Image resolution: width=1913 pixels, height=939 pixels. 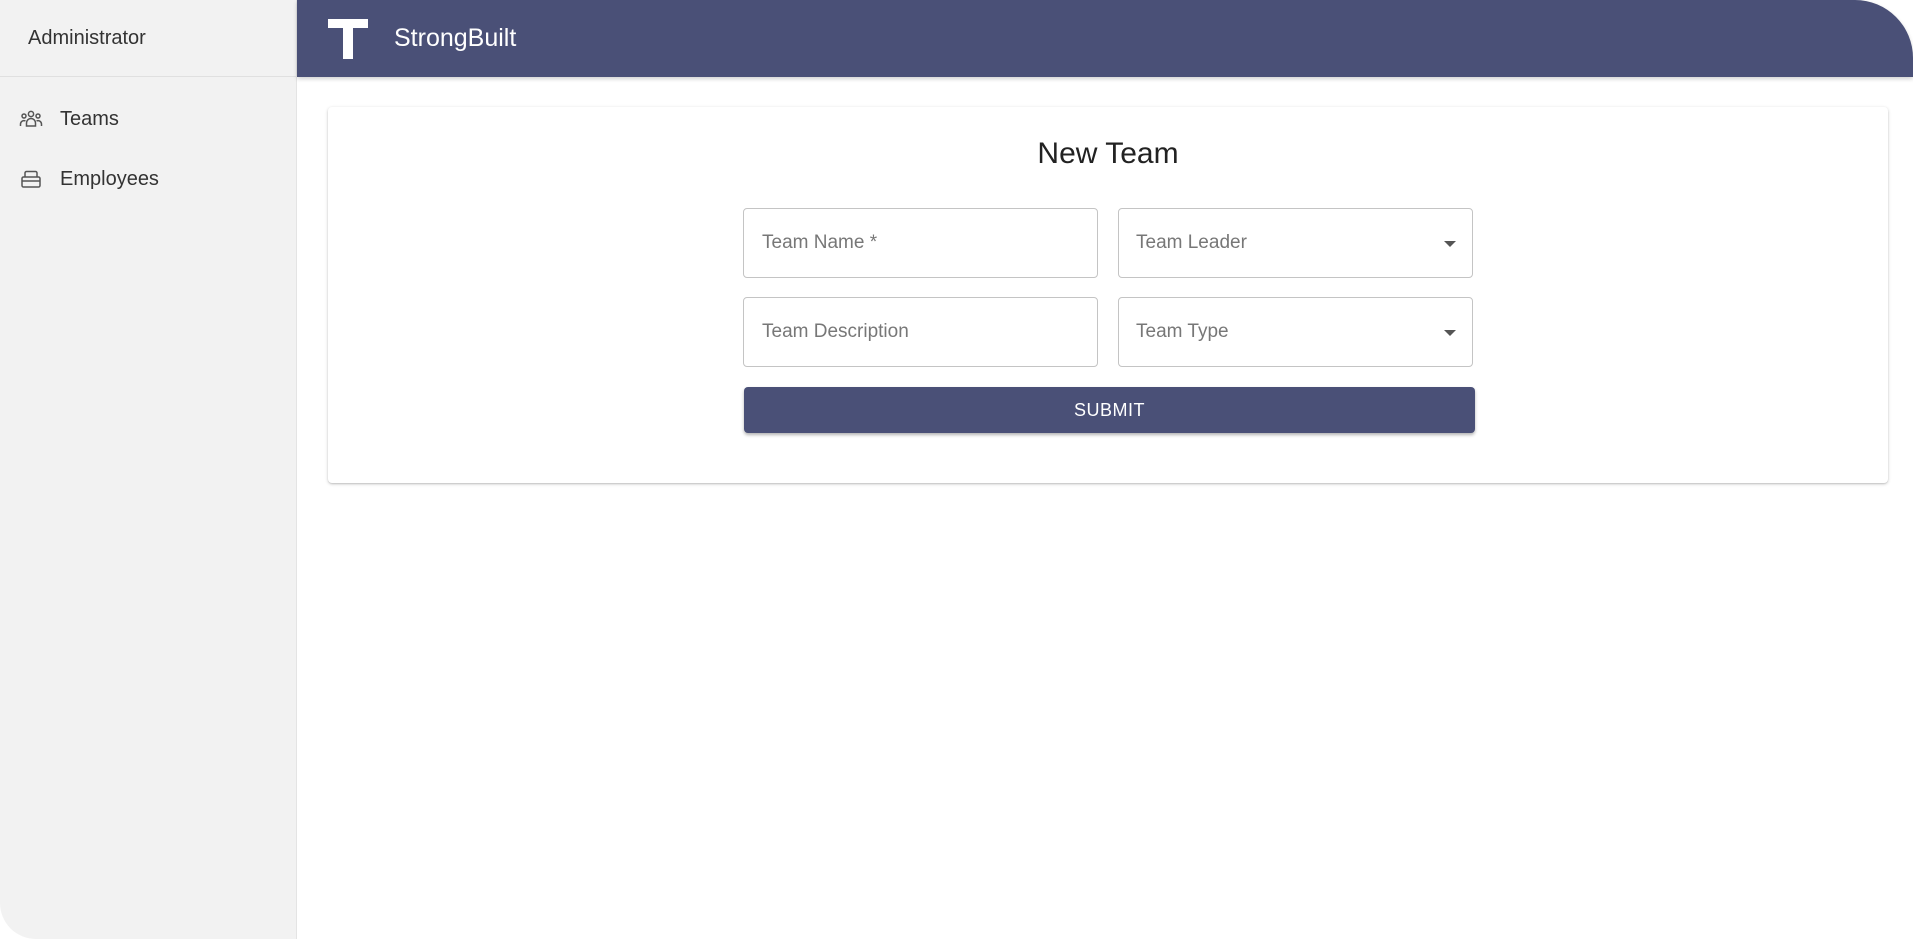 What do you see at coordinates (109, 178) in the screenshot?
I see `sidebar-item-label: Employees` at bounding box center [109, 178].